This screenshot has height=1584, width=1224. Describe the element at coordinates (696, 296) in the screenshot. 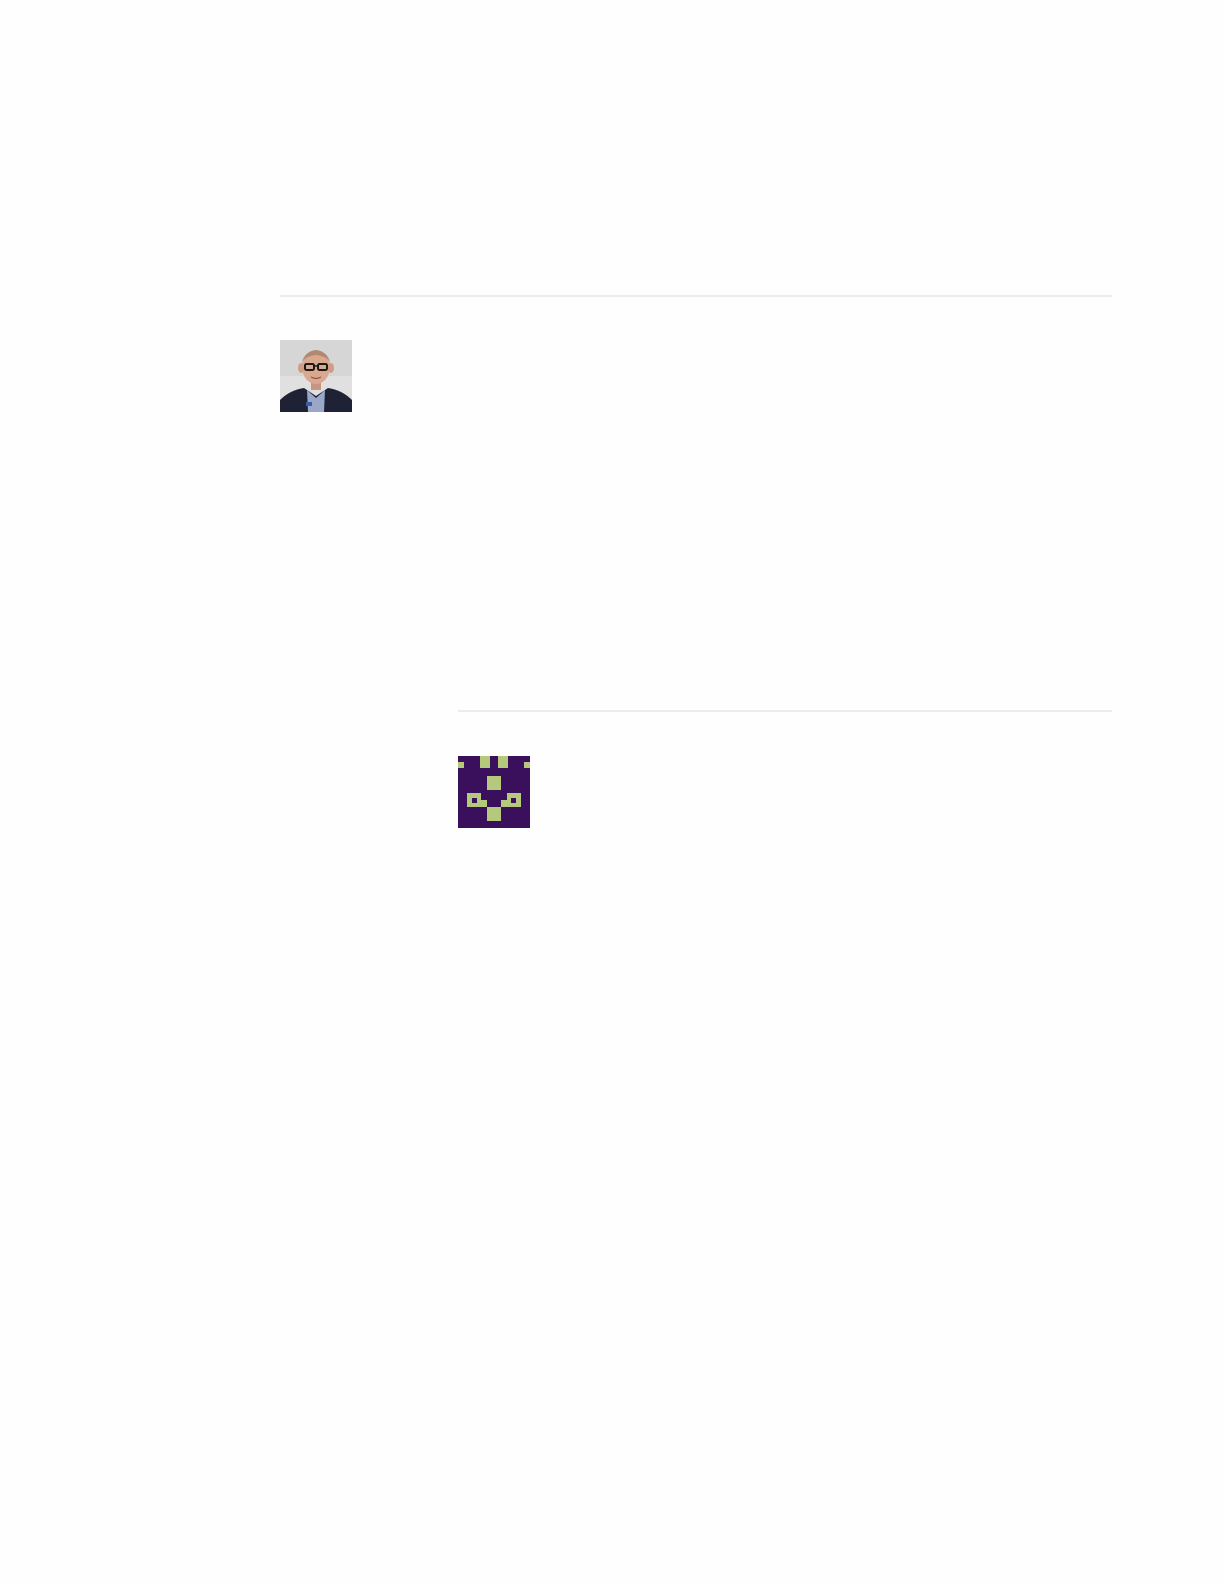

I see `comments-top-divider` at that location.